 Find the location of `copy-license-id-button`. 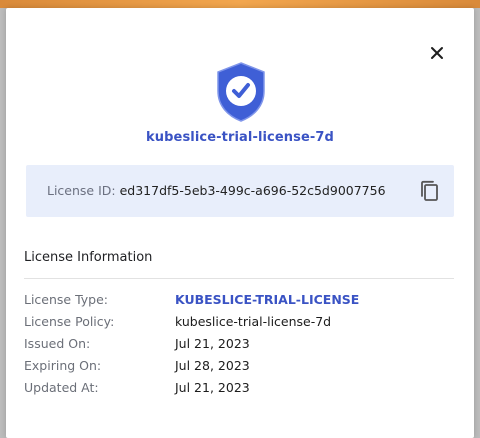

copy-license-id-button is located at coordinates (429, 191).